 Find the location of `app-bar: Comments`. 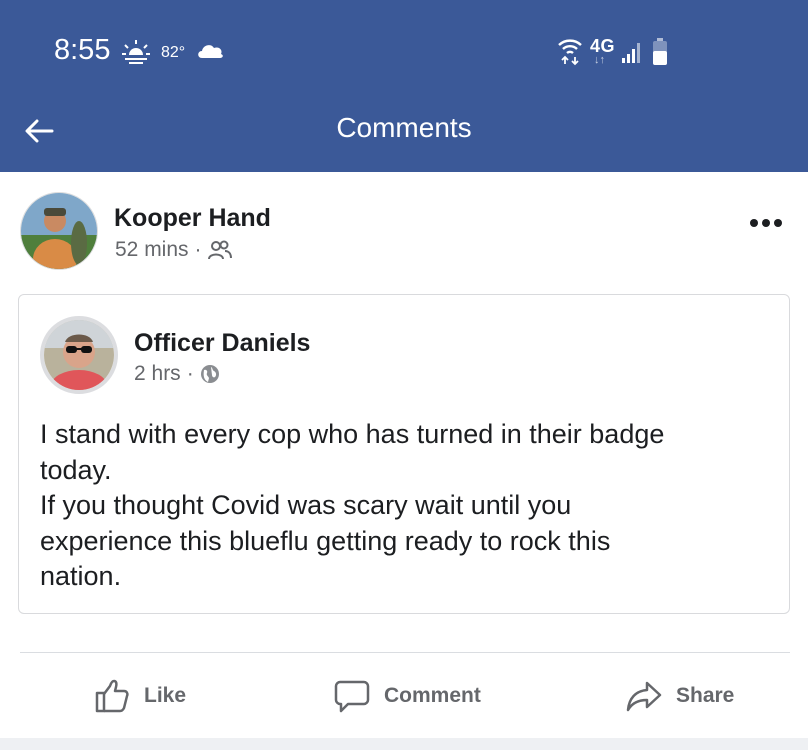

app-bar: Comments is located at coordinates (404, 136).